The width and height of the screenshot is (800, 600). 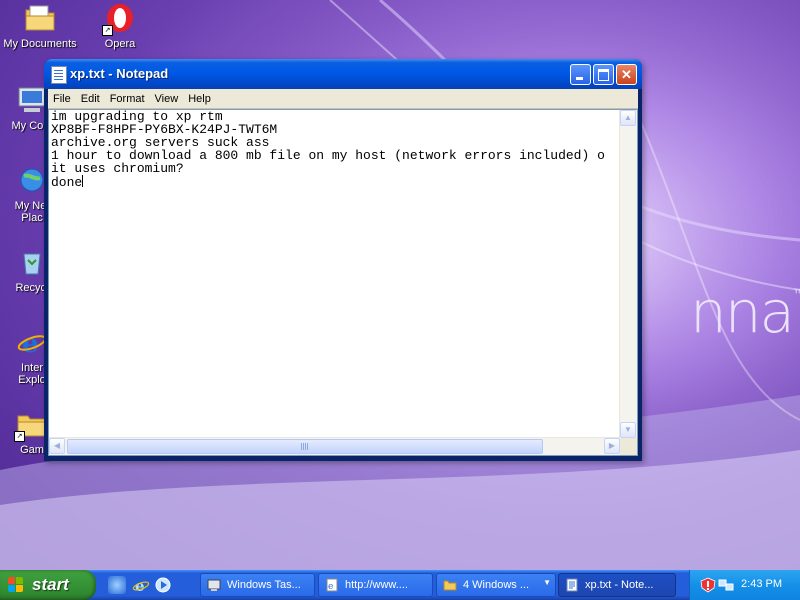 I want to click on desktop-icon-label: My Documents, so click(x=40, y=44).